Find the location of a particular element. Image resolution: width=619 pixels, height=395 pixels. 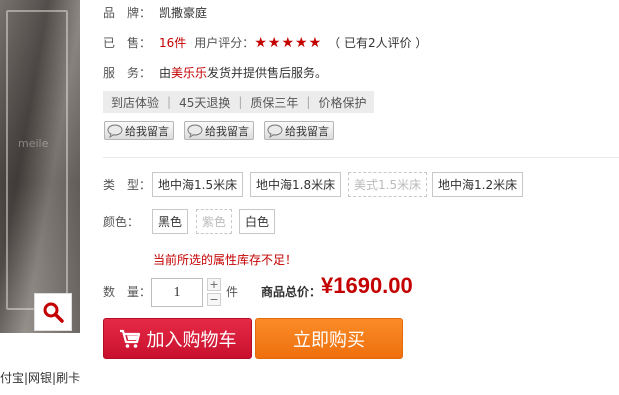

type-row: 类 型： is located at coordinates (127, 184).